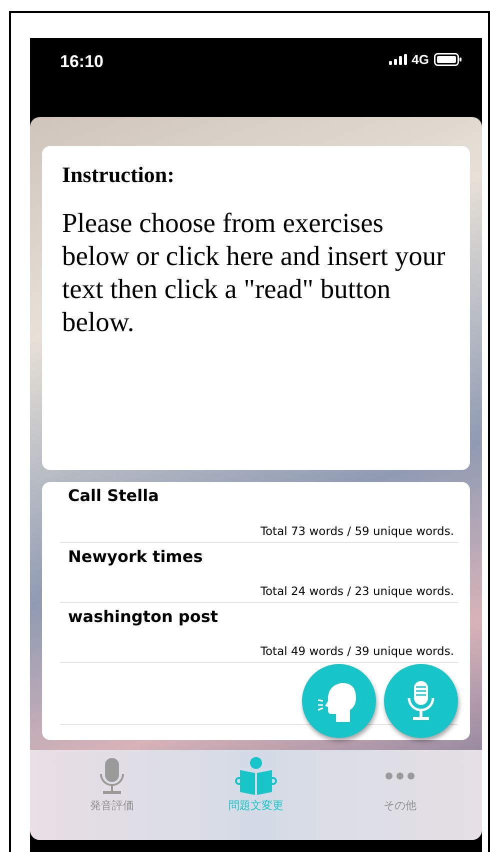 The width and height of the screenshot is (490, 852). Describe the element at coordinates (448, 59) in the screenshot. I see `battery-icon` at that location.